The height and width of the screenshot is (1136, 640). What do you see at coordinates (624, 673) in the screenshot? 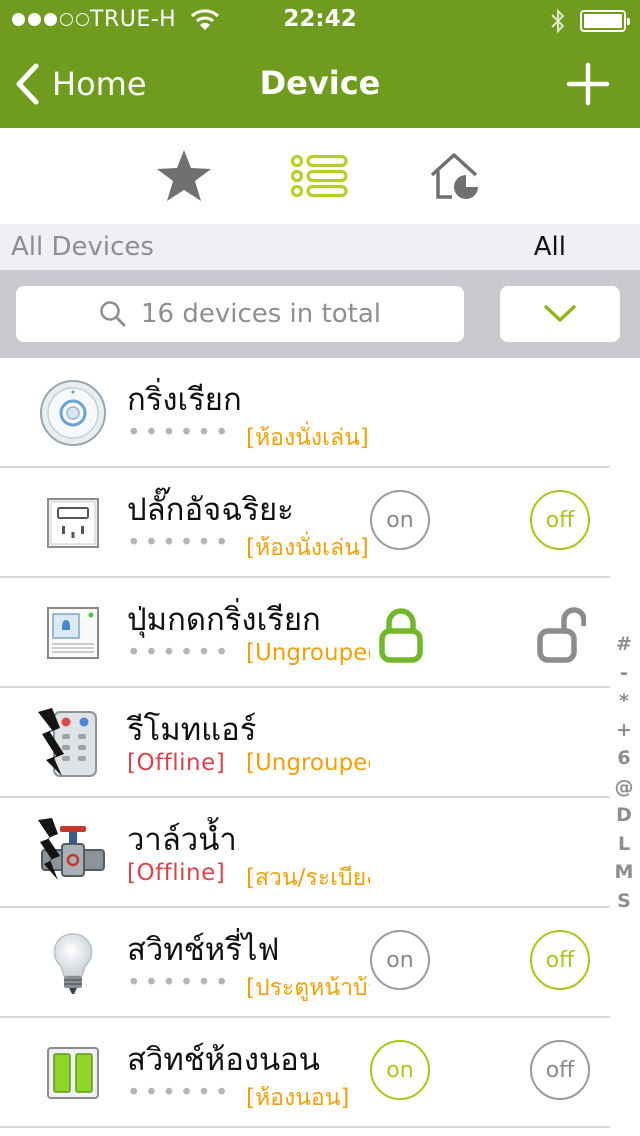
I see `index-letter: -` at bounding box center [624, 673].